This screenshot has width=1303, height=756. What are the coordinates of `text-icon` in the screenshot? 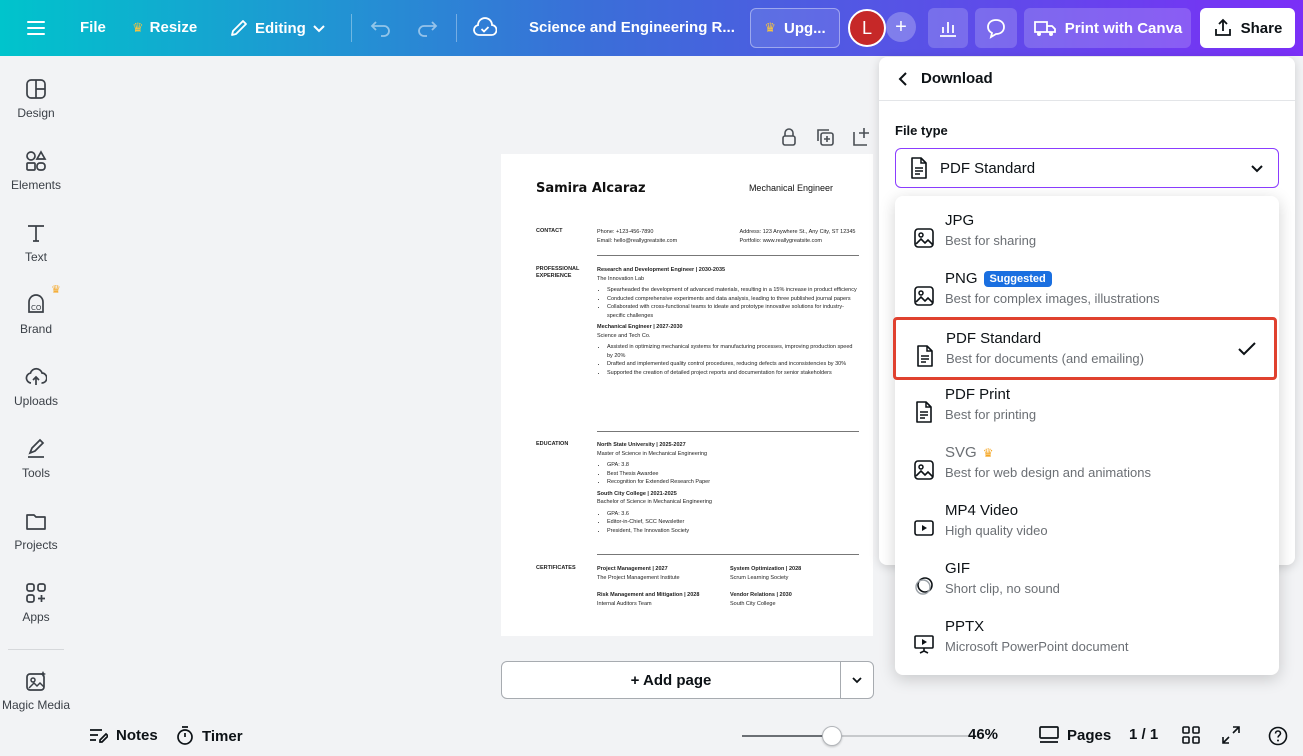 It's located at (36, 233).